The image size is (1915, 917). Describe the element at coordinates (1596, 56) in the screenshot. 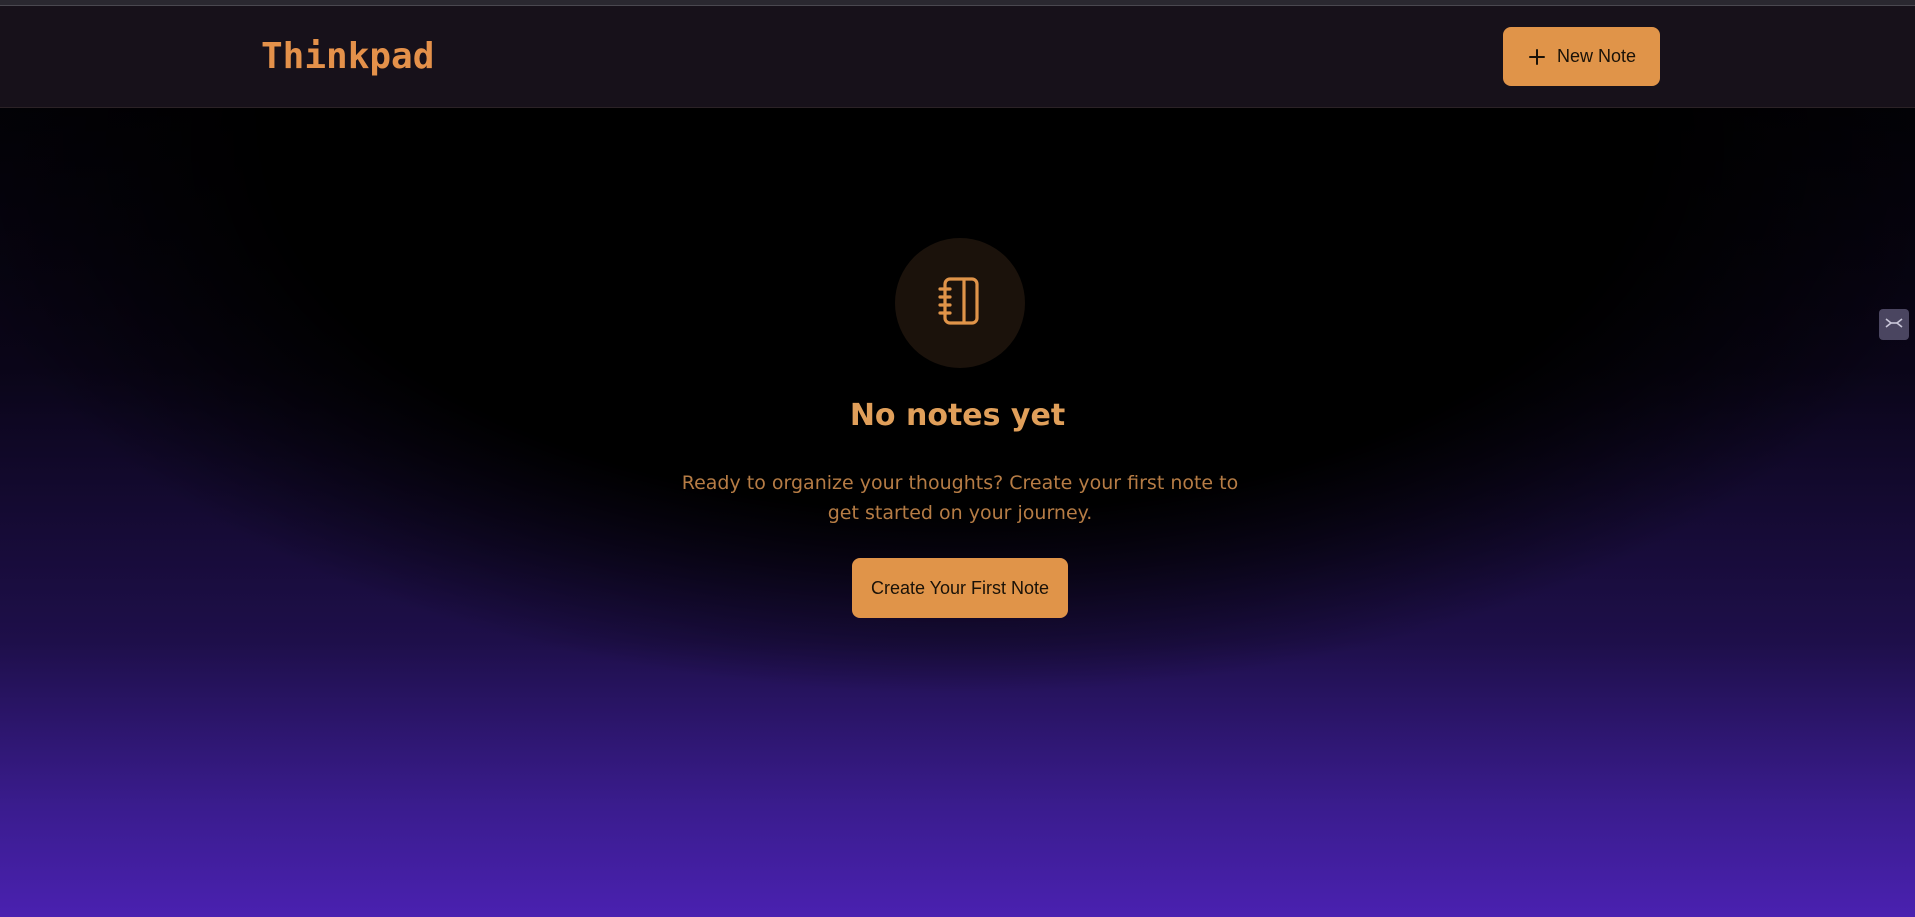

I see `new-note-label: New Note` at that location.